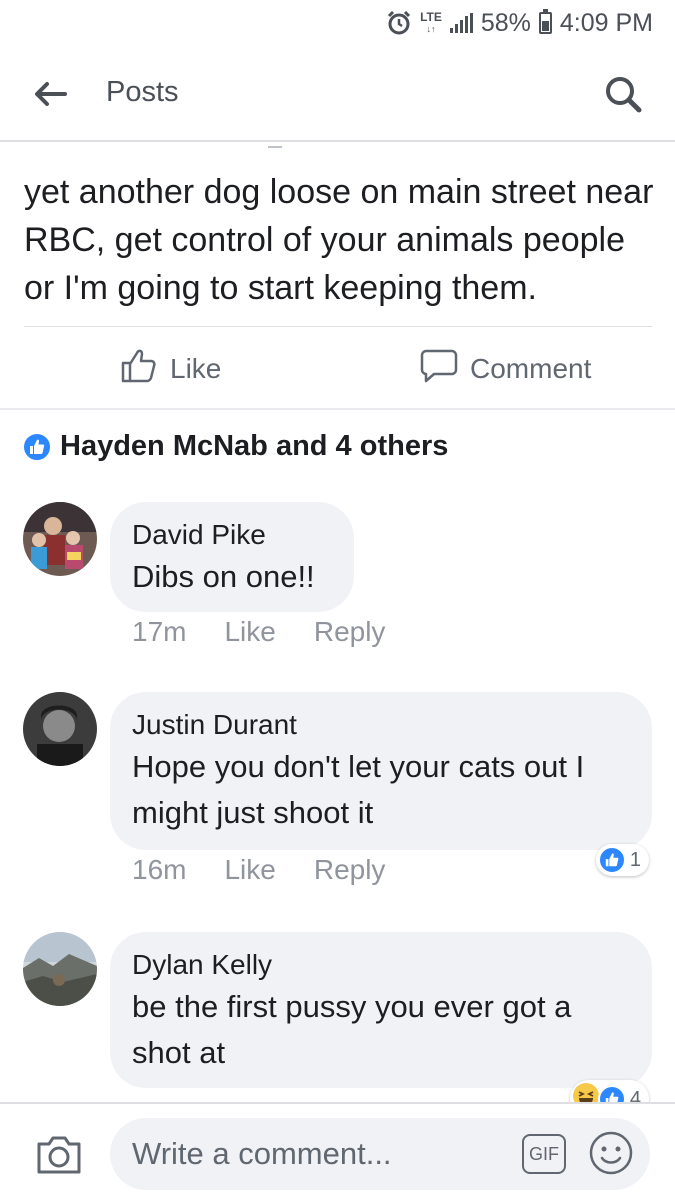 The height and width of the screenshot is (1200, 675). Describe the element at coordinates (59, 1155) in the screenshot. I see `camera-icon` at that location.